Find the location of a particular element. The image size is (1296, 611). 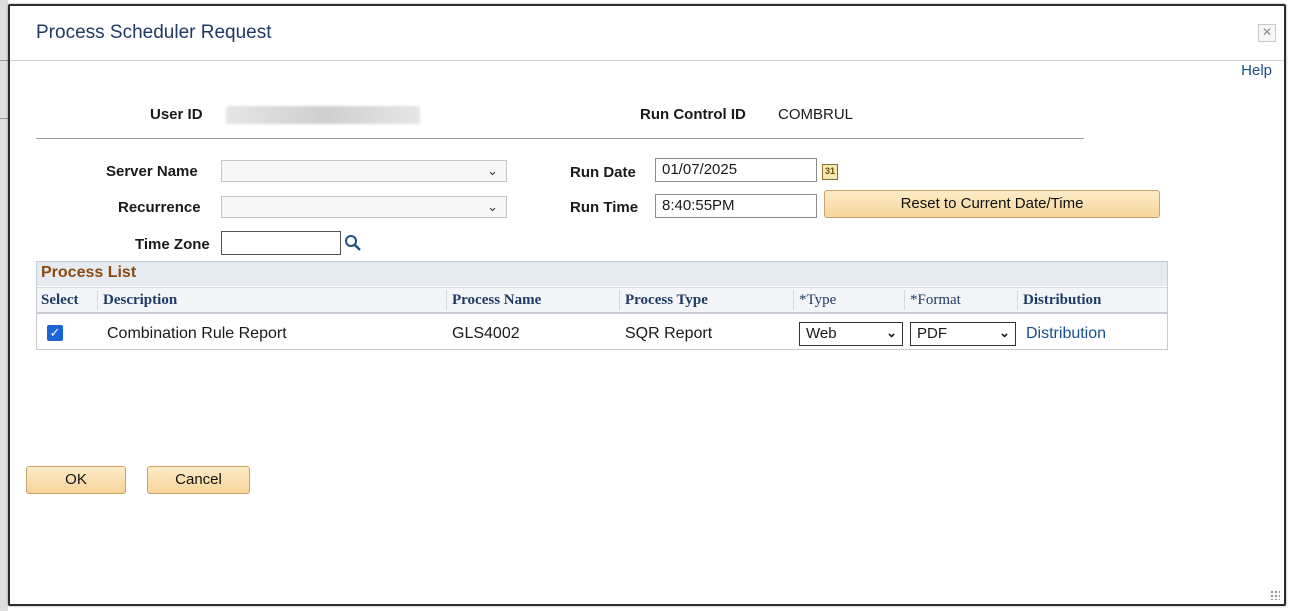

process-list-header: Process List is located at coordinates (602, 274).